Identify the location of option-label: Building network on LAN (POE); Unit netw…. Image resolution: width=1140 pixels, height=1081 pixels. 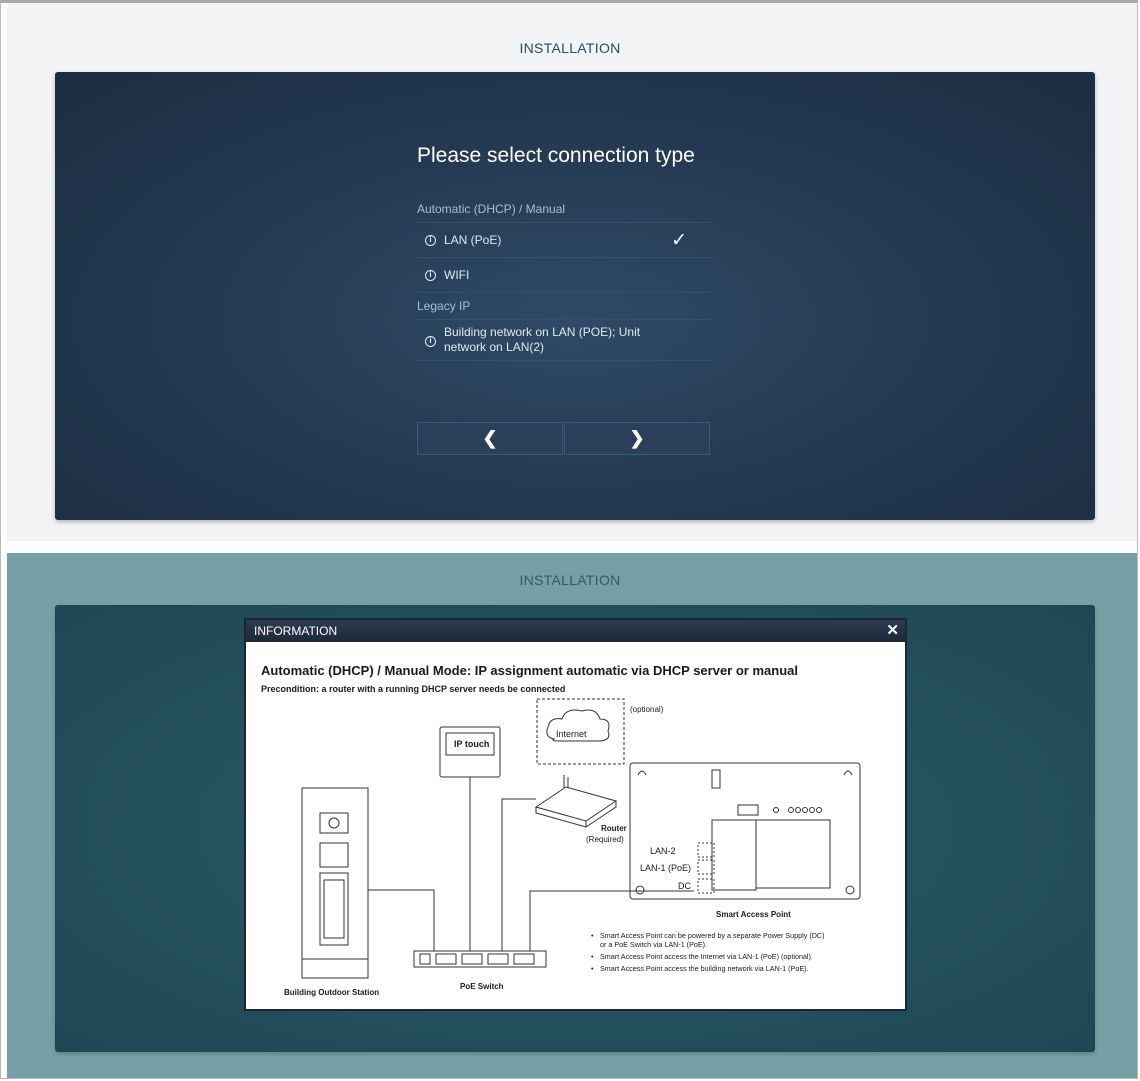
(542, 340).